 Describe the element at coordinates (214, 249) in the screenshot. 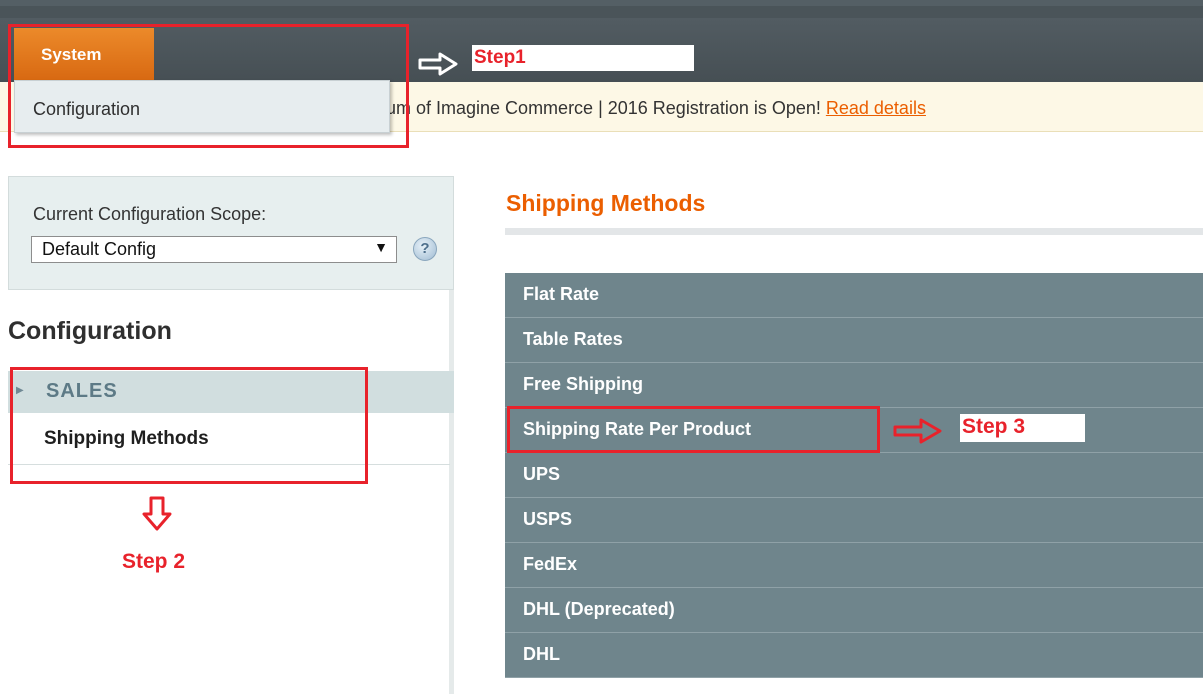

I see `scope-select: Default Config ▼` at that location.